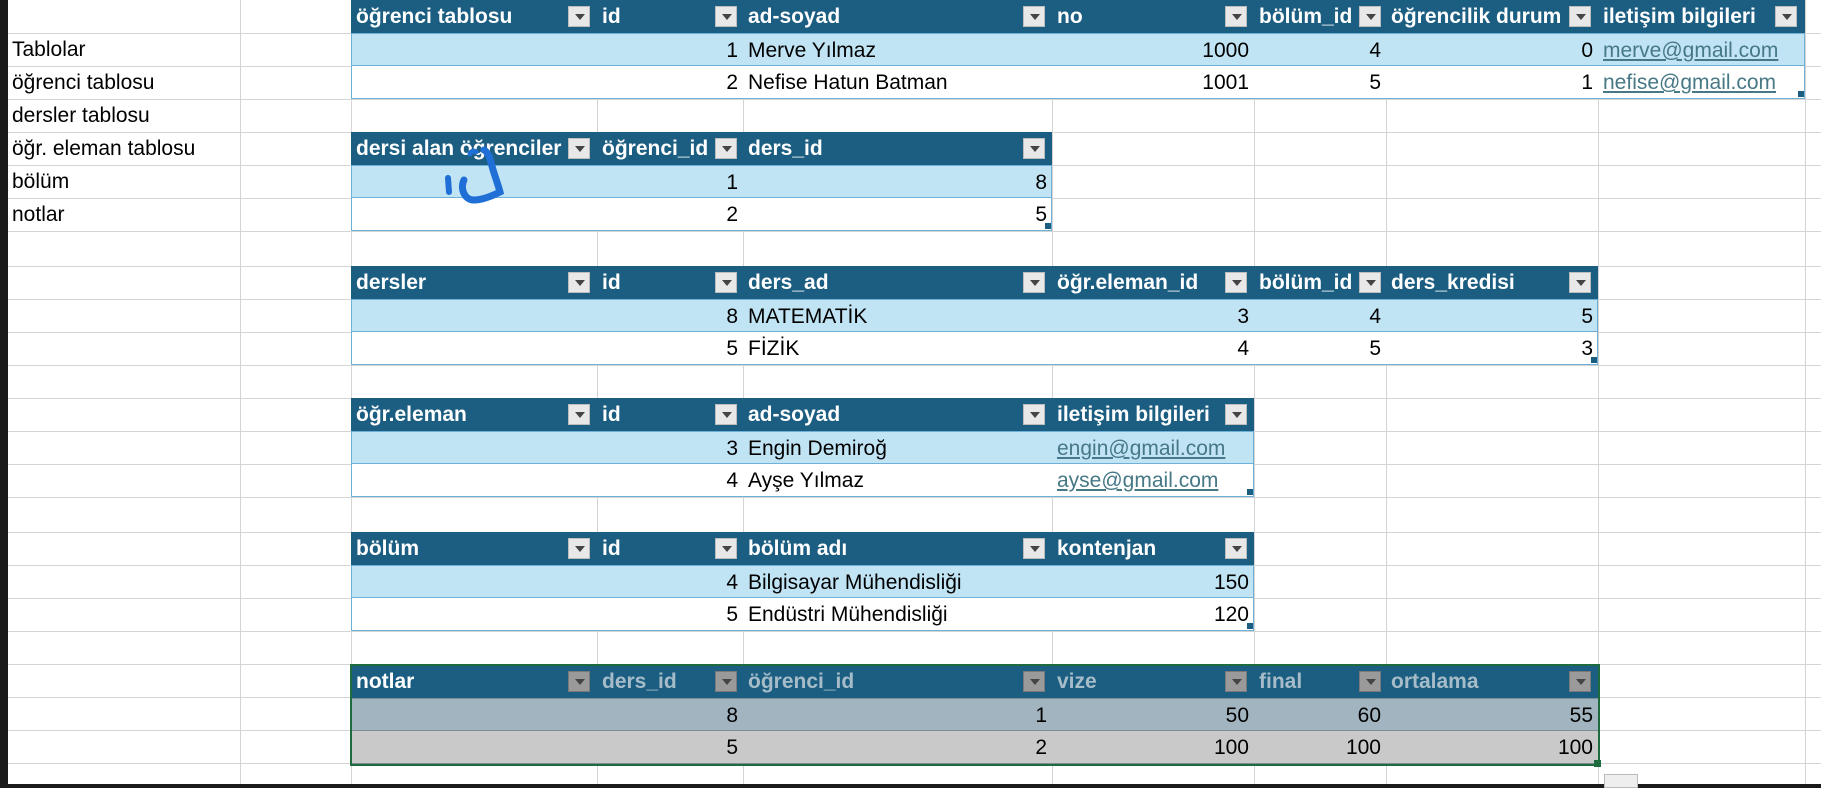  What do you see at coordinates (897, 448) in the screenshot?
I see `cell-ad-soyad: Engin Demiroğ` at bounding box center [897, 448].